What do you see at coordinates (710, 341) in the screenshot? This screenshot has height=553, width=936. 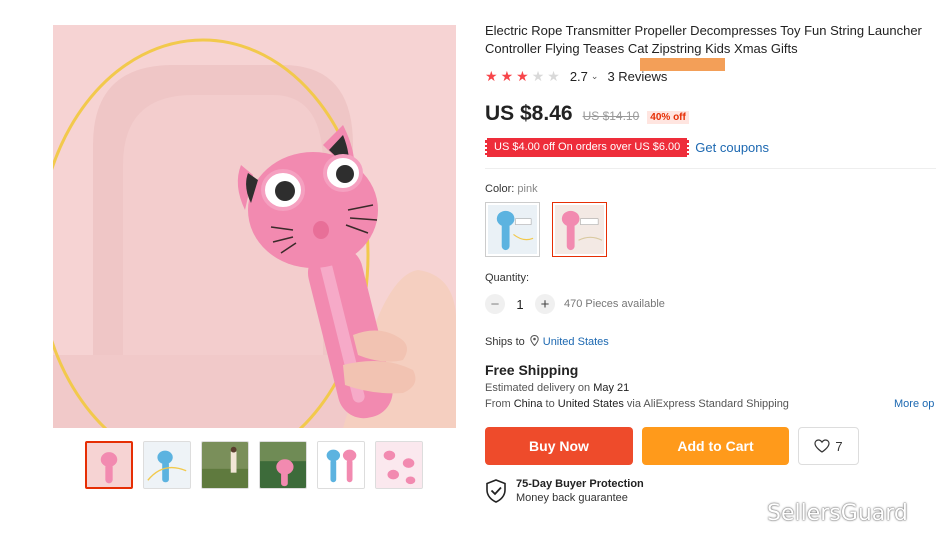 I see `ships-to-row: Ships to United States` at bounding box center [710, 341].